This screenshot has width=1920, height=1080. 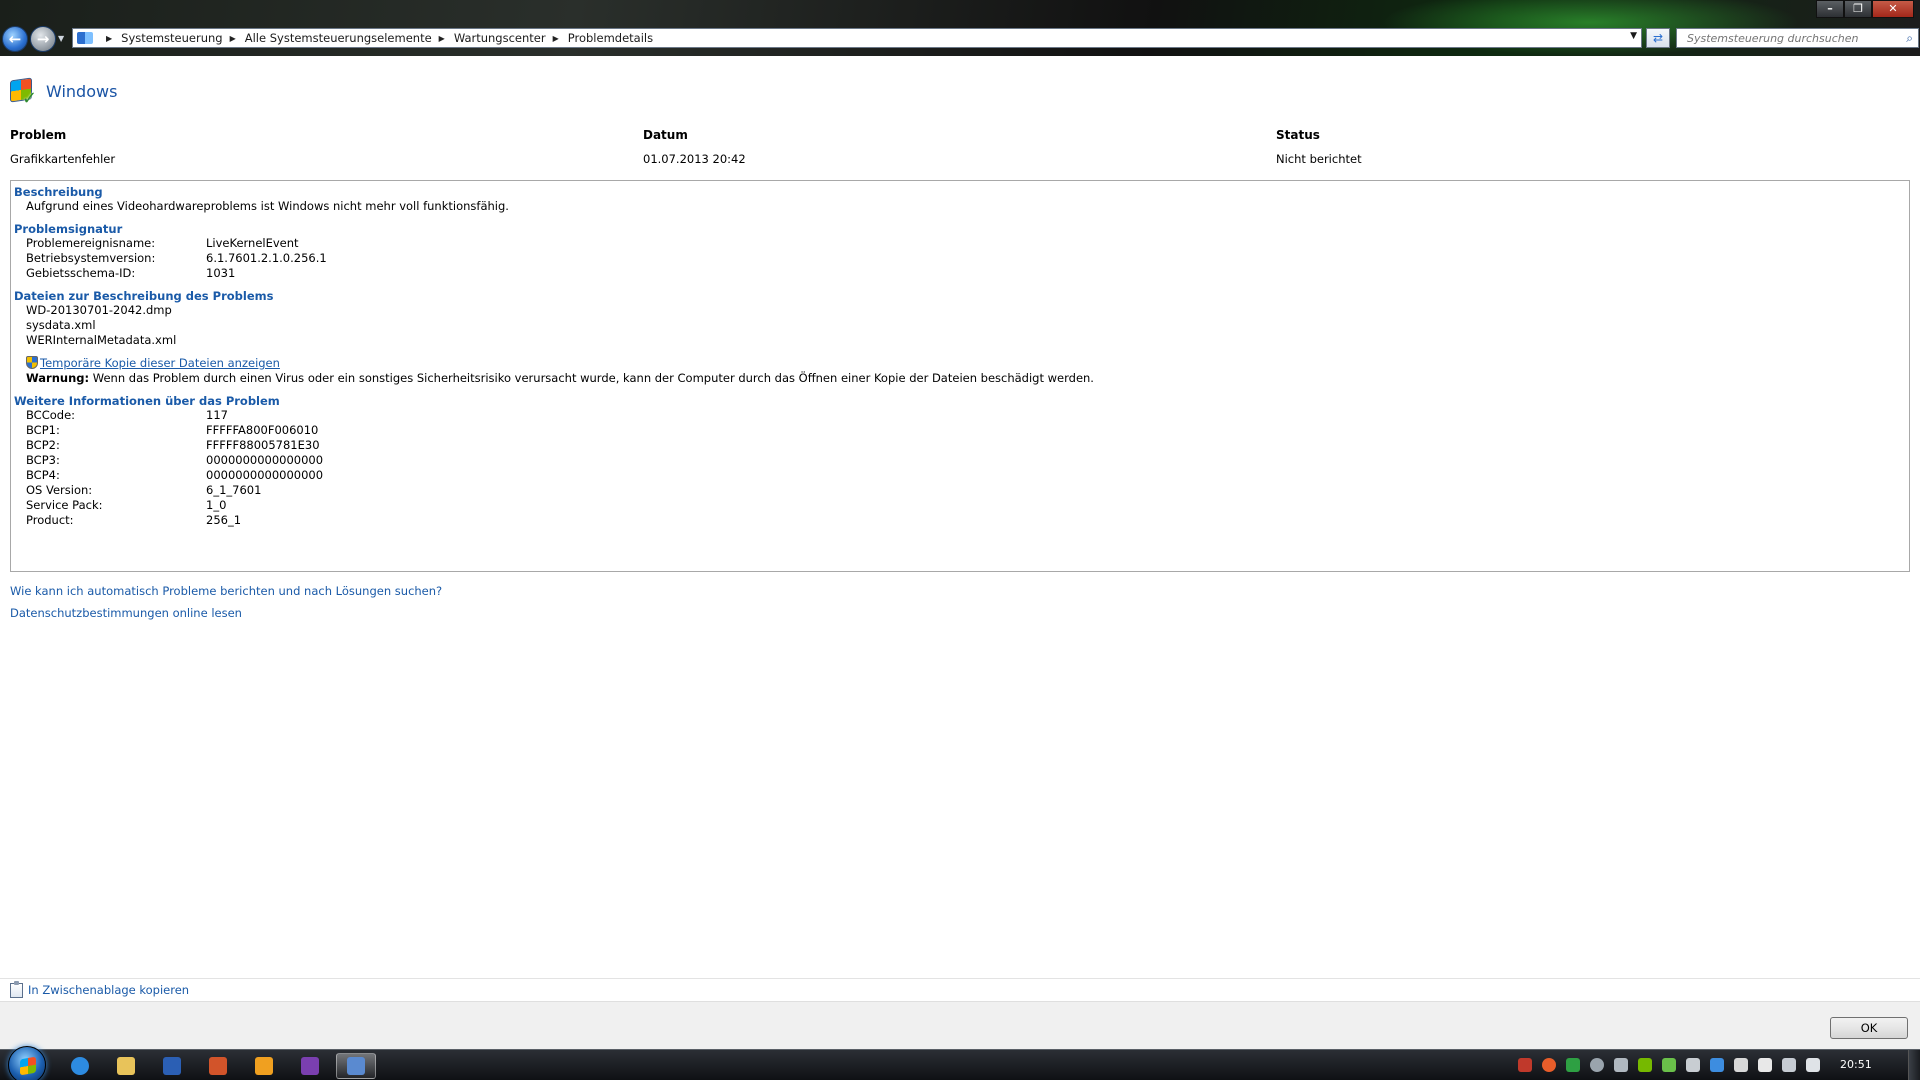 What do you see at coordinates (1858, 9) in the screenshot?
I see `maximize-button: ❐` at bounding box center [1858, 9].